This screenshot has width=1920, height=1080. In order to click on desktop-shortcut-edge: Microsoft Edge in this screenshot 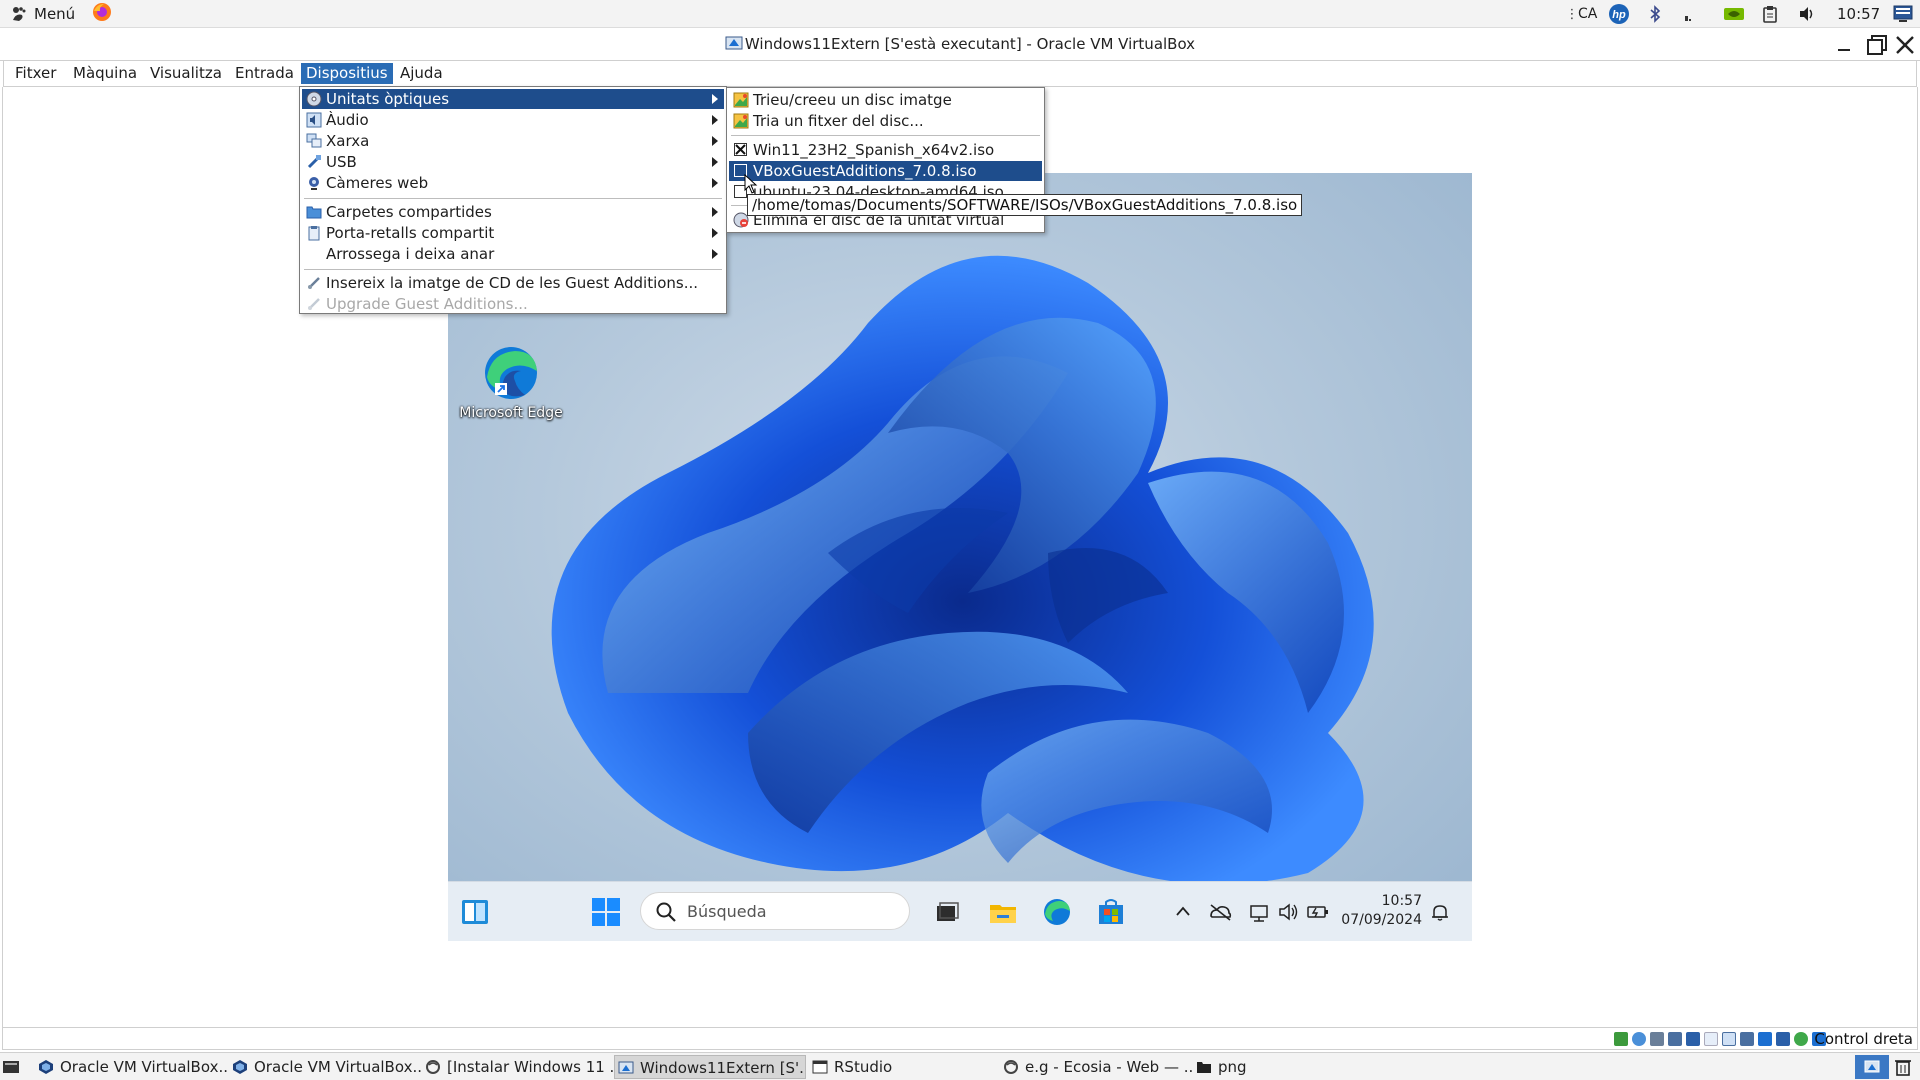, I will do `click(511, 388)`.